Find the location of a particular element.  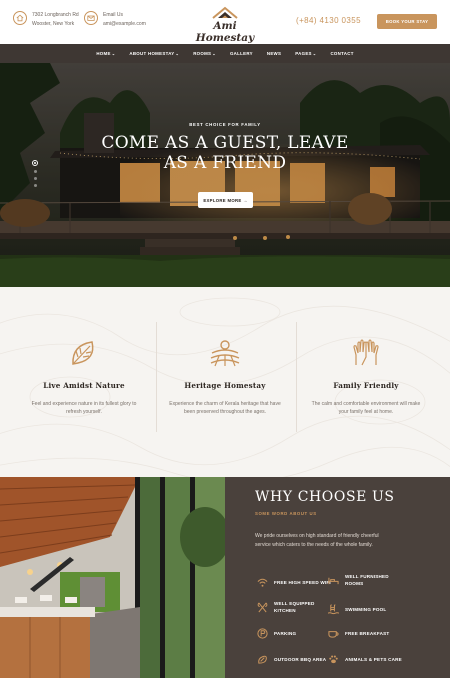

amenity-label-line-1: WELL FURNISHED is located at coordinates (367, 576).